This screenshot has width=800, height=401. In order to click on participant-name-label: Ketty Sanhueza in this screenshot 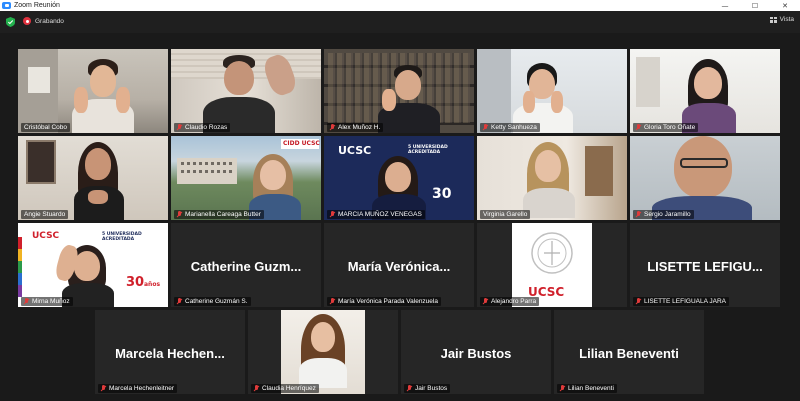, I will do `click(510, 127)`.